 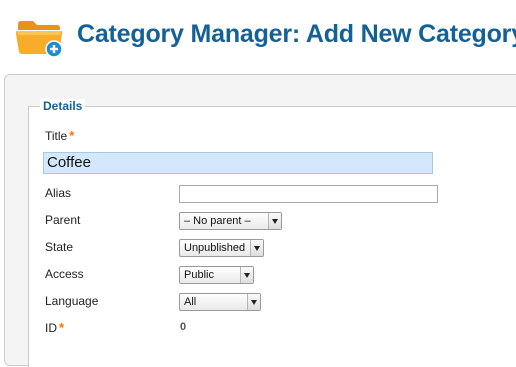 What do you see at coordinates (215, 248) in the screenshot?
I see `state-select-value: Unpublished` at bounding box center [215, 248].